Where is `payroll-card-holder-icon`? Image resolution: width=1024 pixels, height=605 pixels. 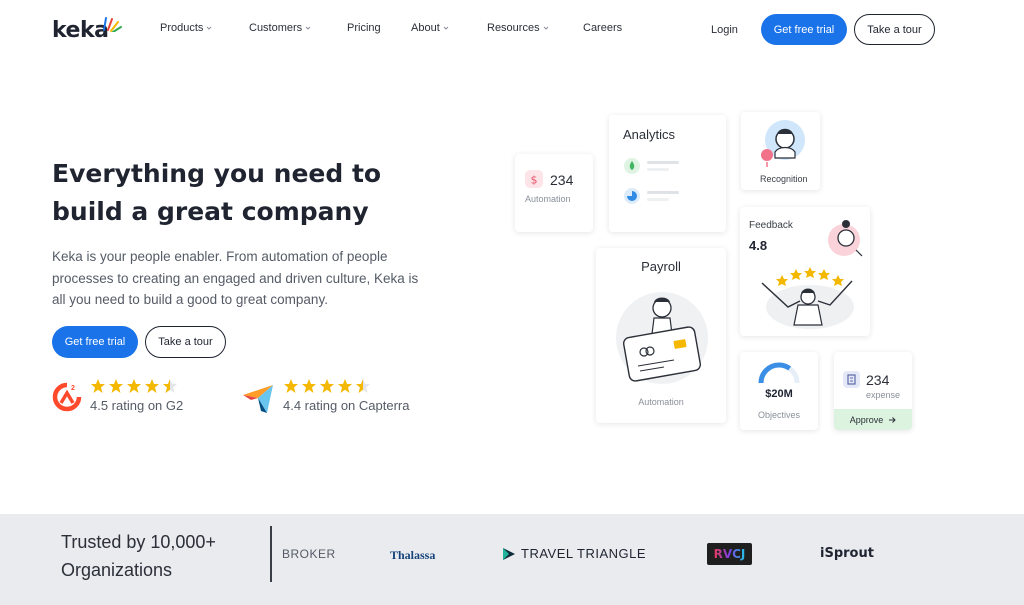 payroll-card-holder-icon is located at coordinates (662, 338).